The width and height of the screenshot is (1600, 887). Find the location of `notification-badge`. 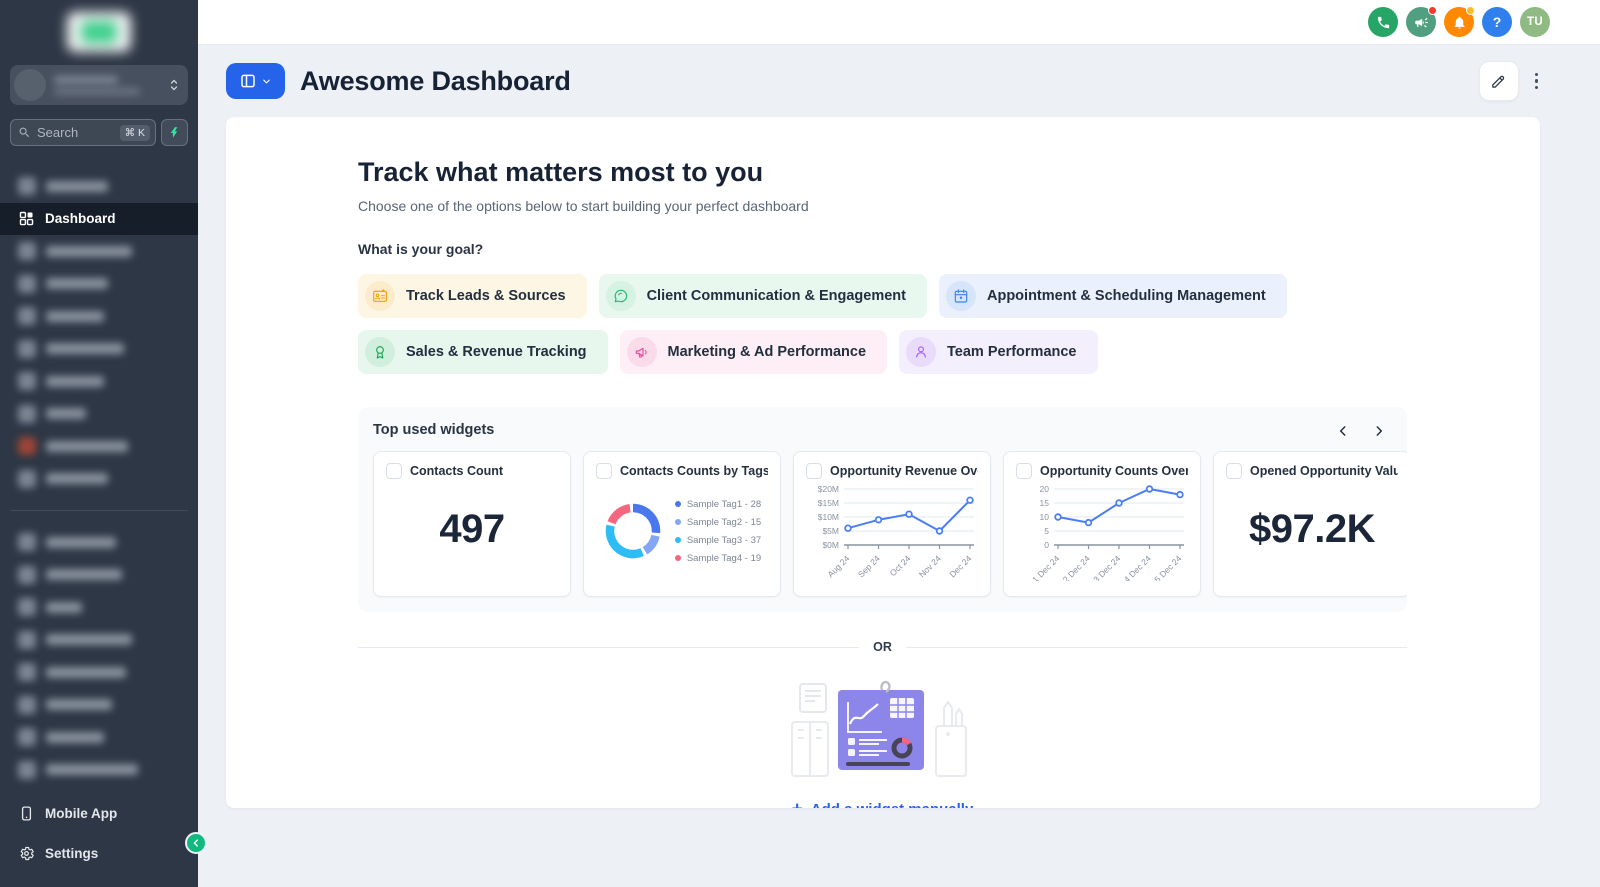

notification-badge is located at coordinates (1470, 10).